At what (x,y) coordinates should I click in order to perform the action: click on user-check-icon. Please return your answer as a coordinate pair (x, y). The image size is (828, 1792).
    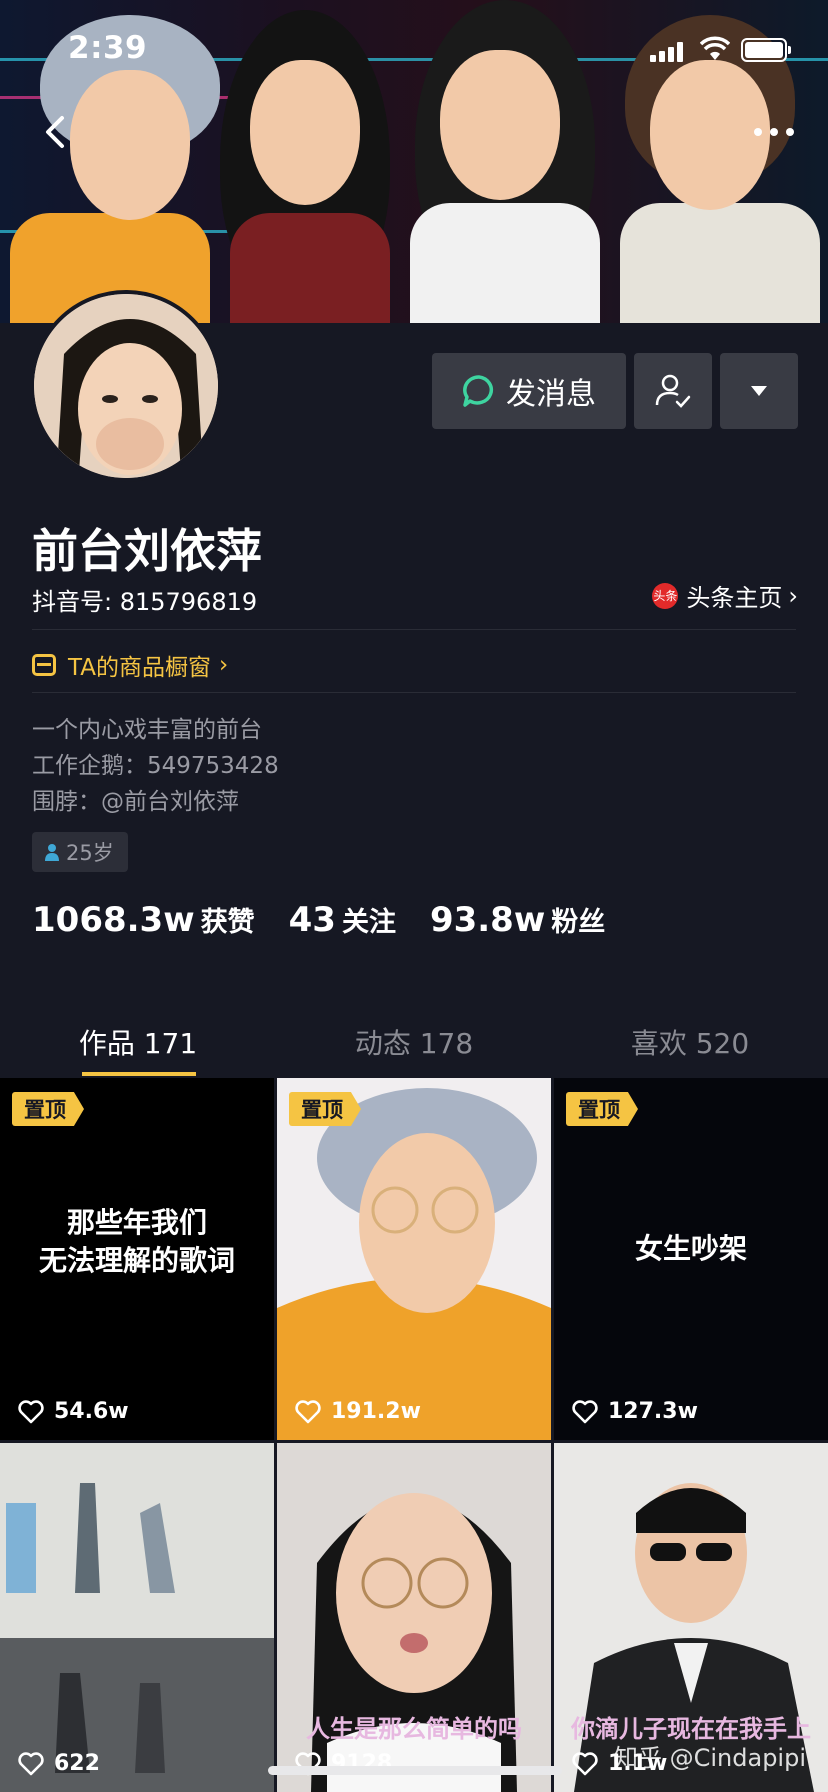
    Looking at the image, I should click on (673, 391).